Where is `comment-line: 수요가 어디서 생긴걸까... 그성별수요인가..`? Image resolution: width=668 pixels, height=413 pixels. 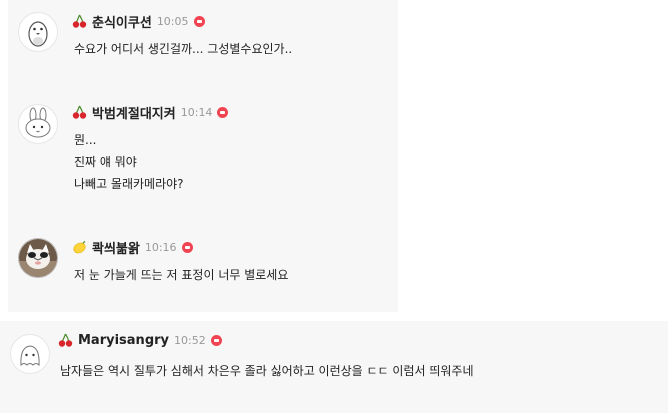 comment-line: 수요가 어디서 생긴걸까... 그성별수요인가.. is located at coordinates (183, 49).